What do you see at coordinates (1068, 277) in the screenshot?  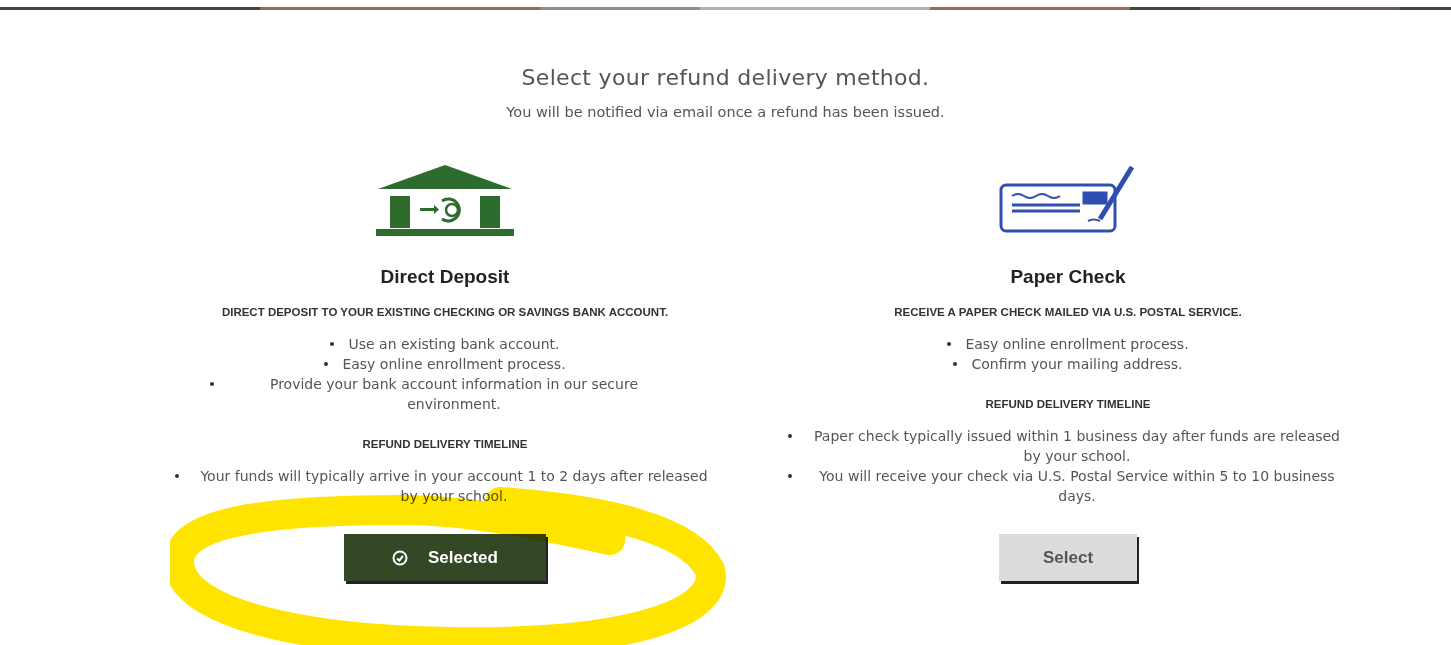 I see `option-title: Paper Check` at bounding box center [1068, 277].